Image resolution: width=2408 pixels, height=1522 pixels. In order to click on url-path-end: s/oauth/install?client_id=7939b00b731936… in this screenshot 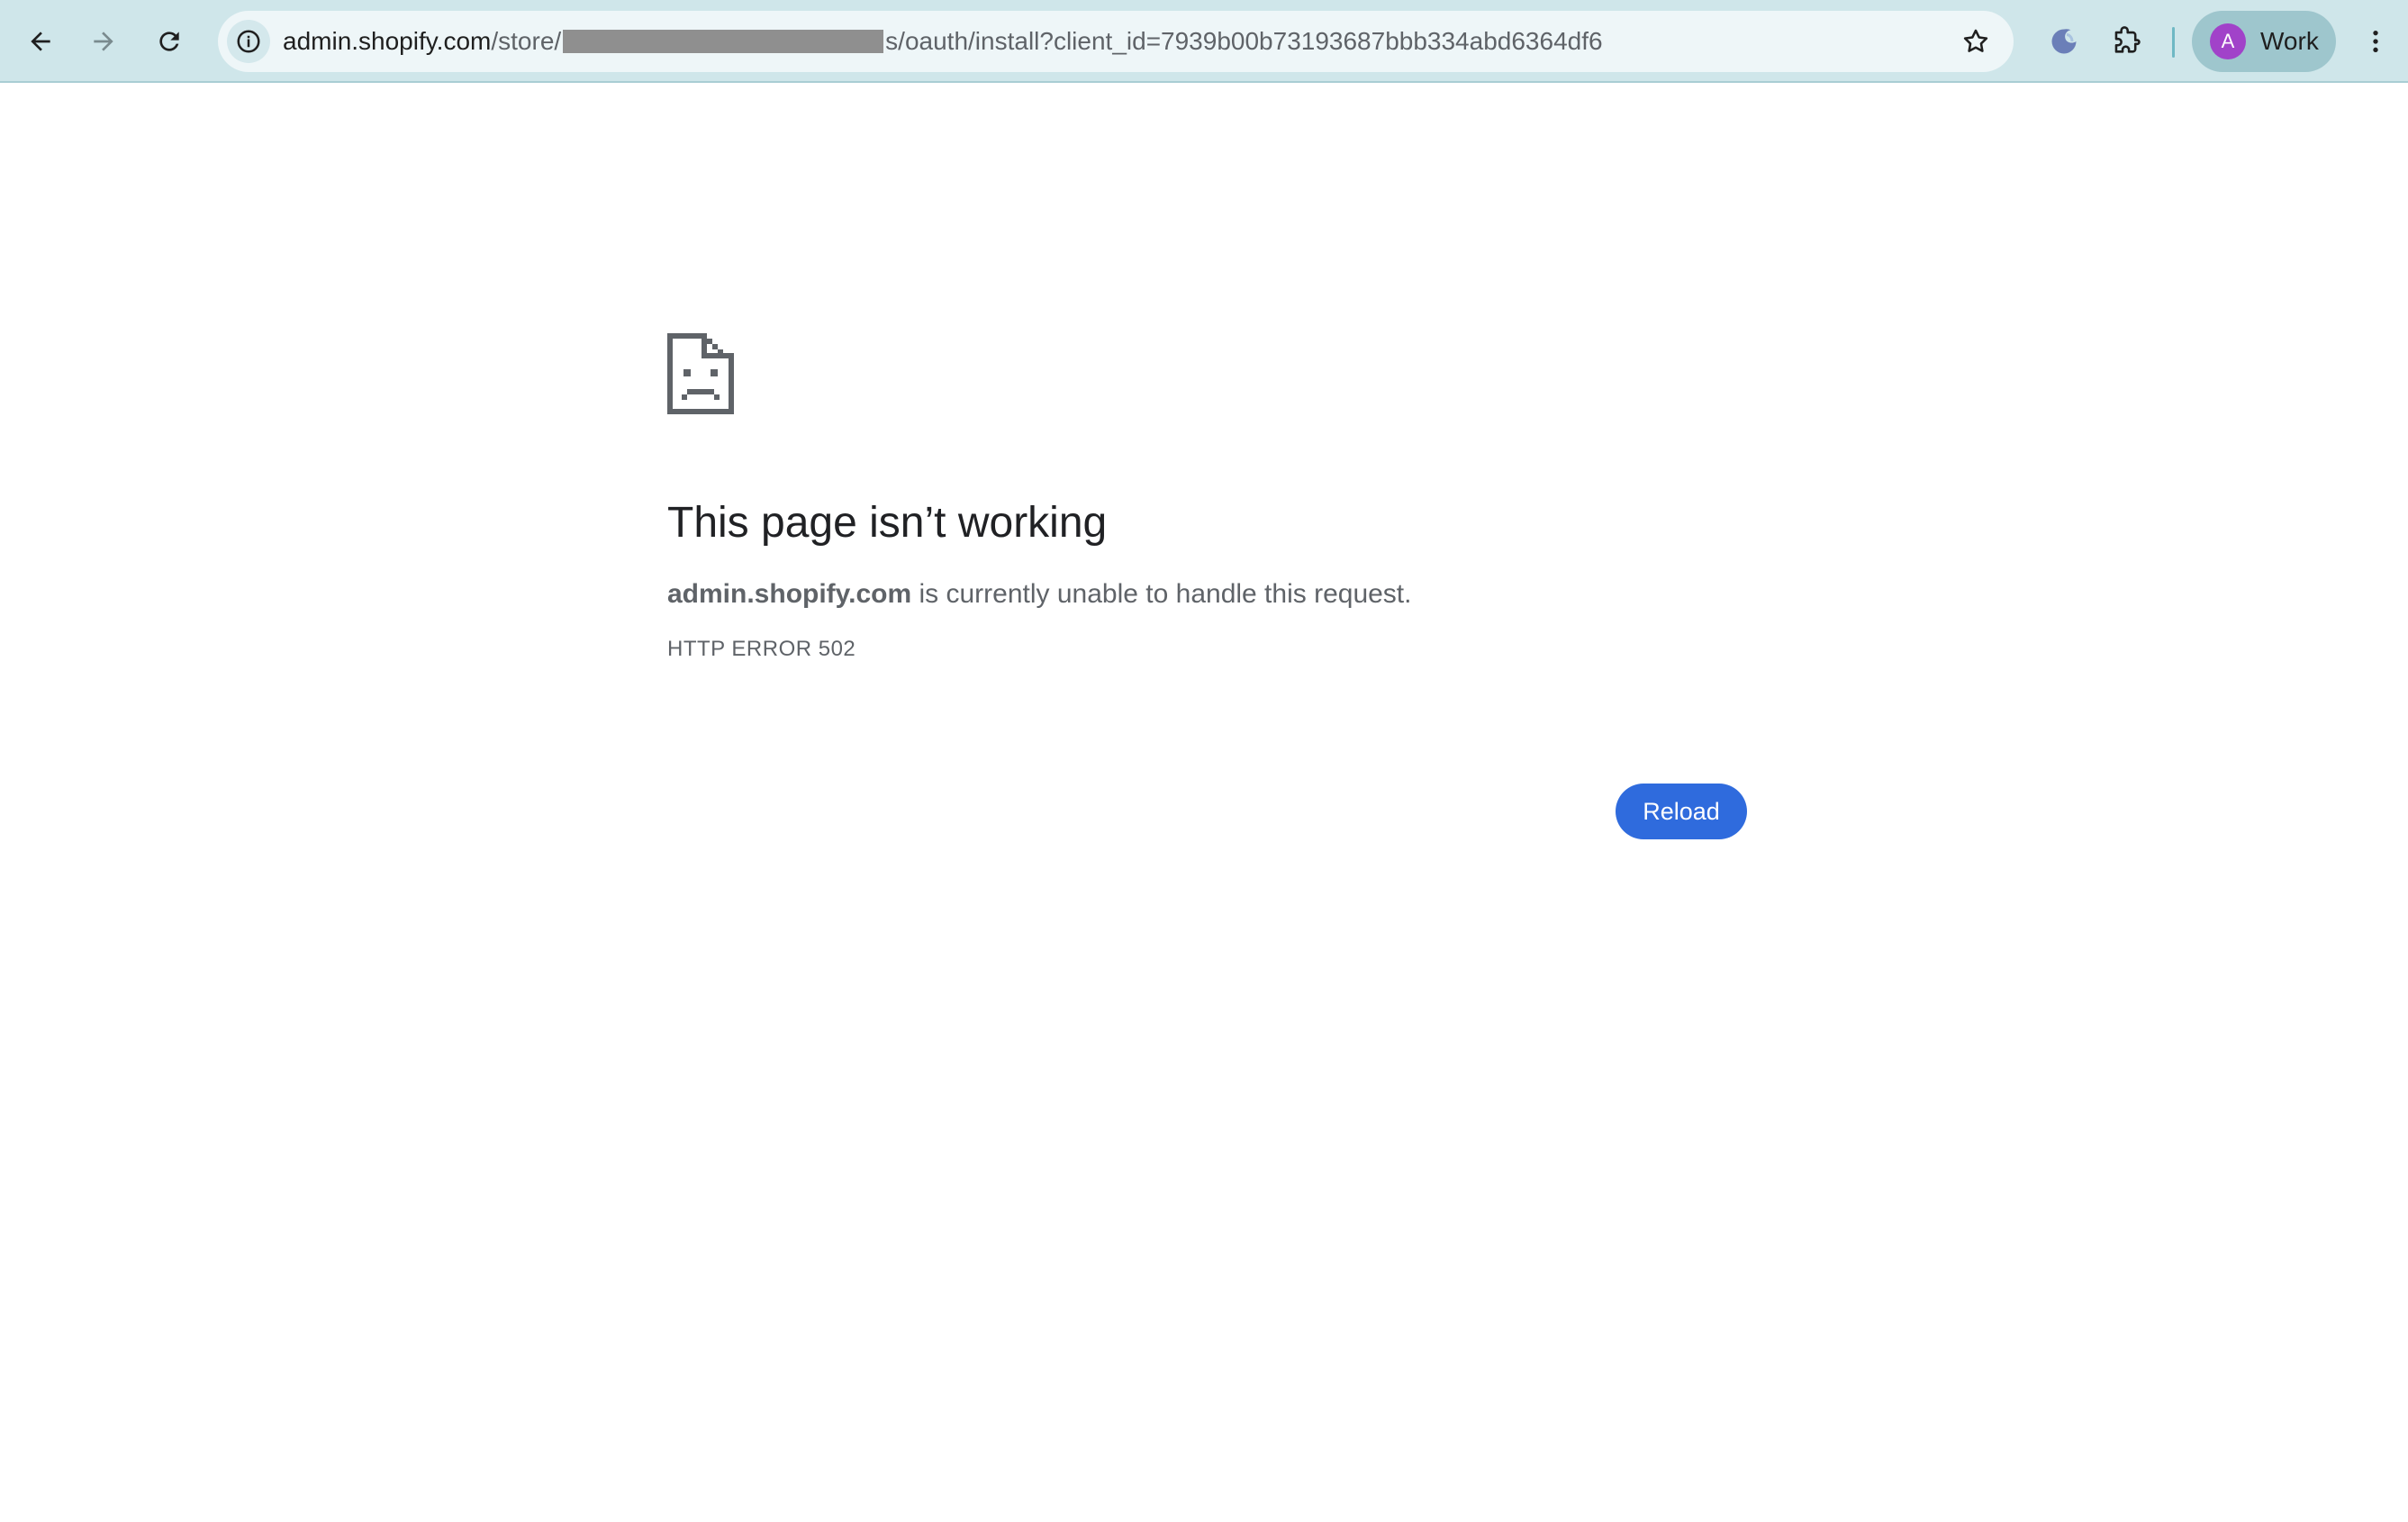, I will do `click(1244, 41)`.